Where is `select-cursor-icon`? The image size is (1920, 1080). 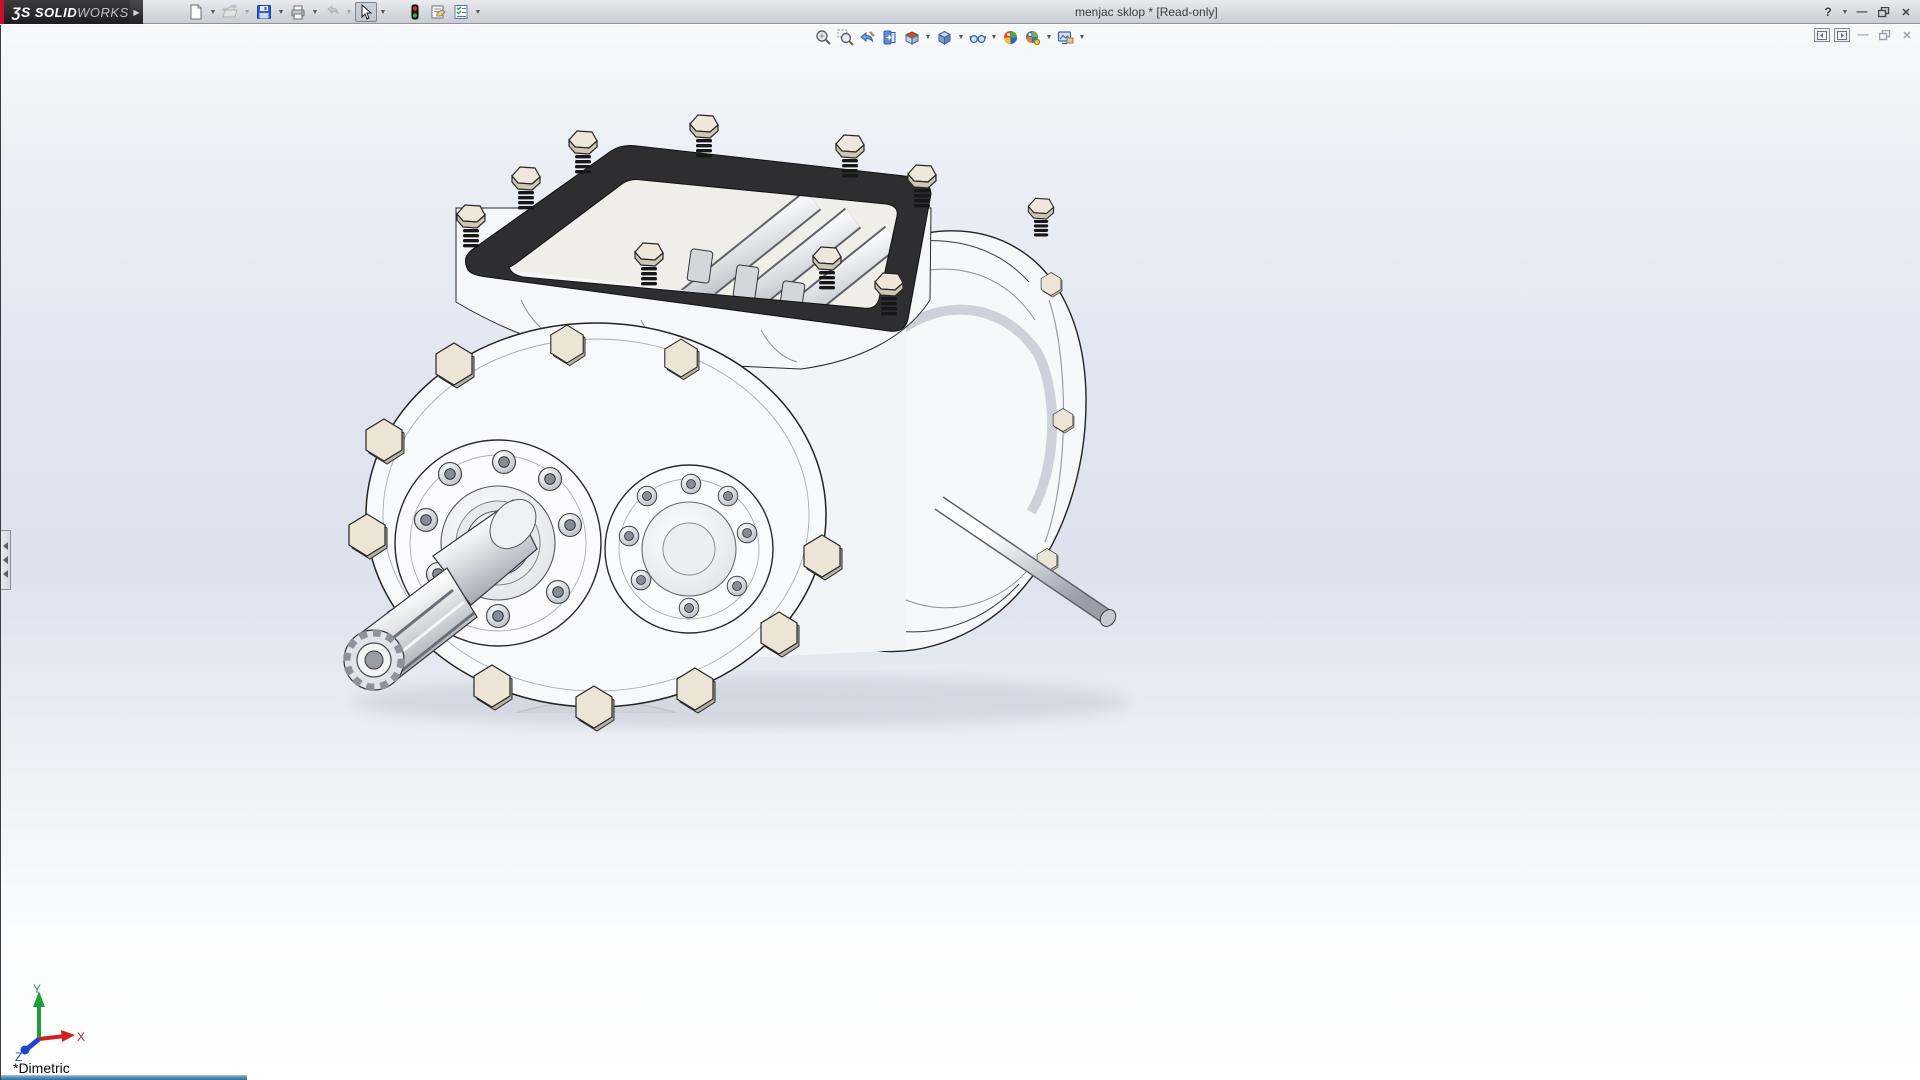
select-cursor-icon is located at coordinates (367, 12).